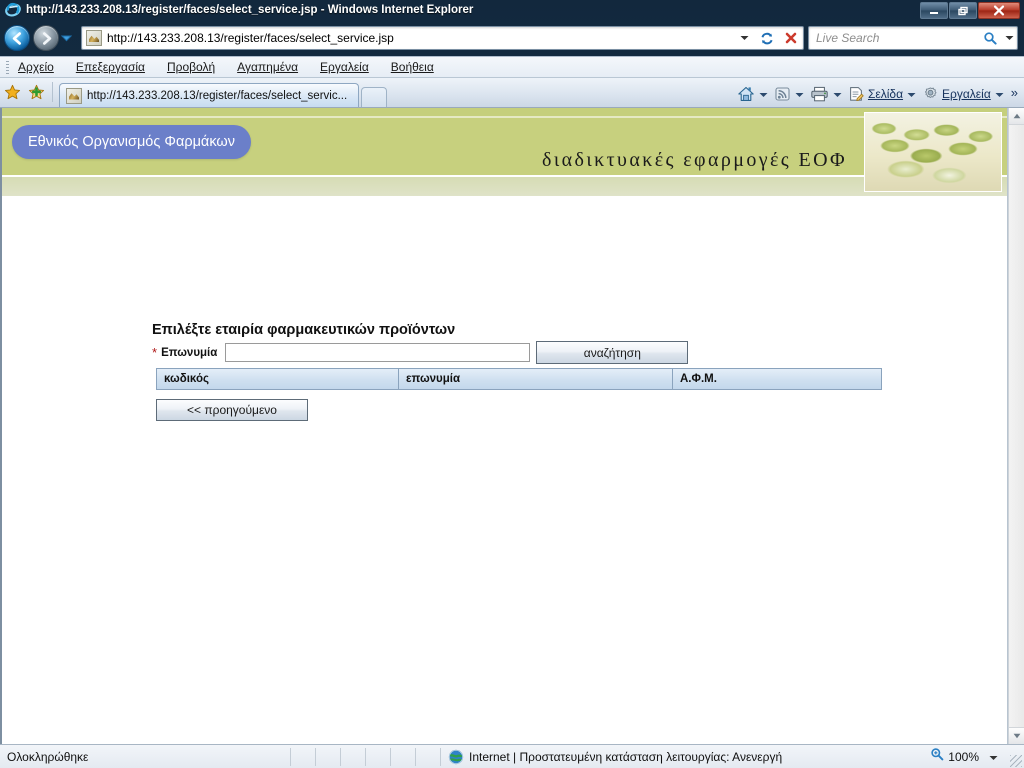 The image size is (1024, 768). I want to click on page-favicon, so click(94, 38).